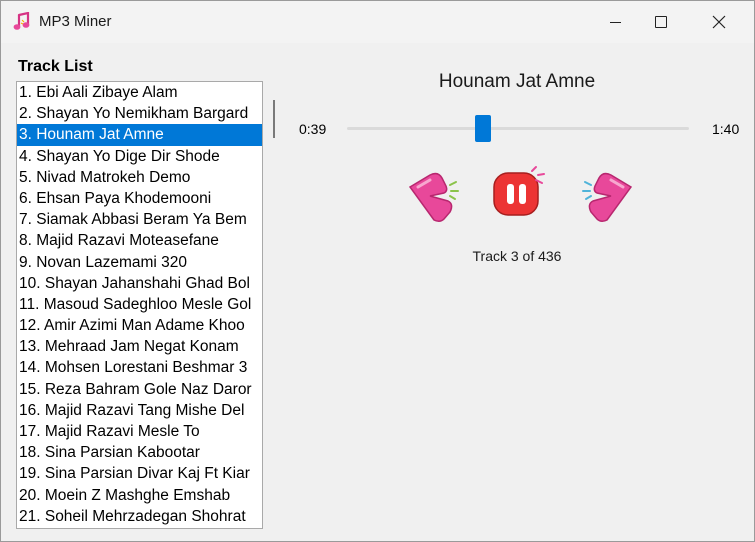  What do you see at coordinates (139, 177) in the screenshot?
I see `track-item: 5. Nivad Matrokeh Demo` at bounding box center [139, 177].